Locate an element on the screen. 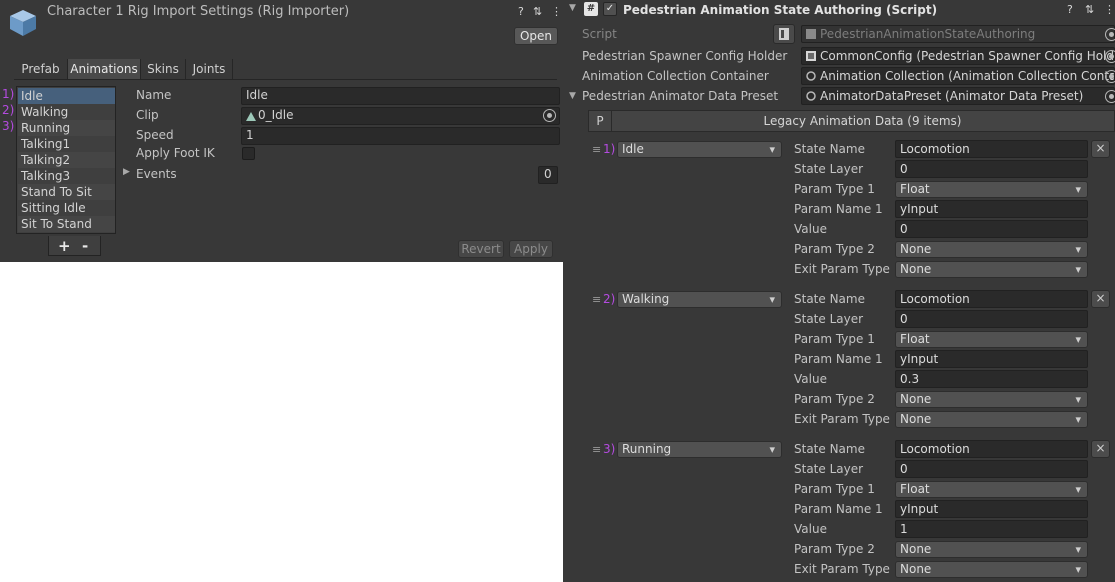  entry-field-label: State Name is located at coordinates (829, 299).